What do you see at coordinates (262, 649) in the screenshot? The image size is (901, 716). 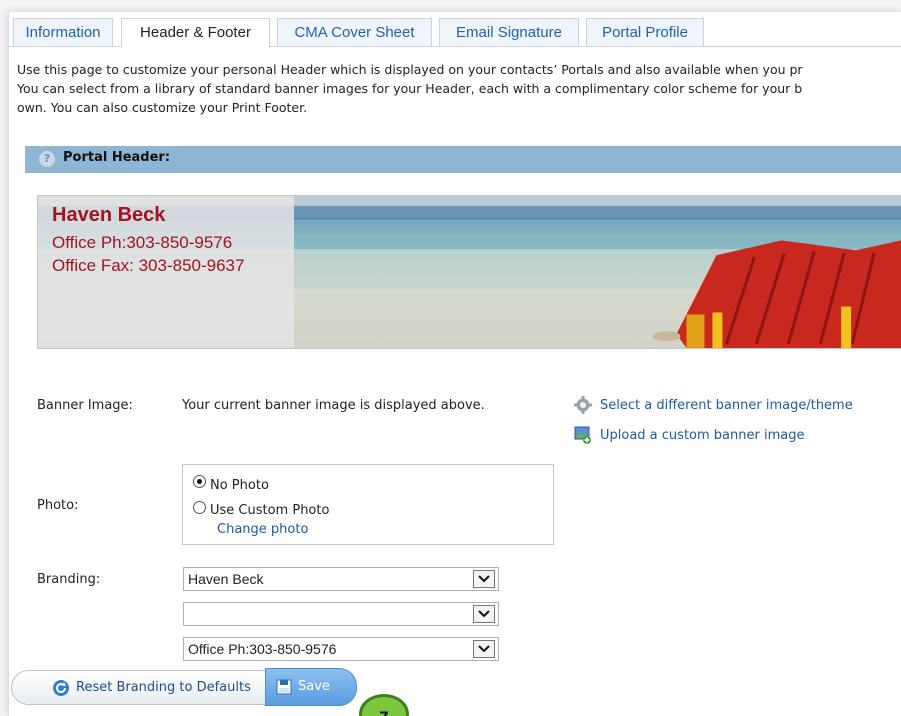 I see `branding-select-3-value: Office Ph:303-850-9576` at bounding box center [262, 649].